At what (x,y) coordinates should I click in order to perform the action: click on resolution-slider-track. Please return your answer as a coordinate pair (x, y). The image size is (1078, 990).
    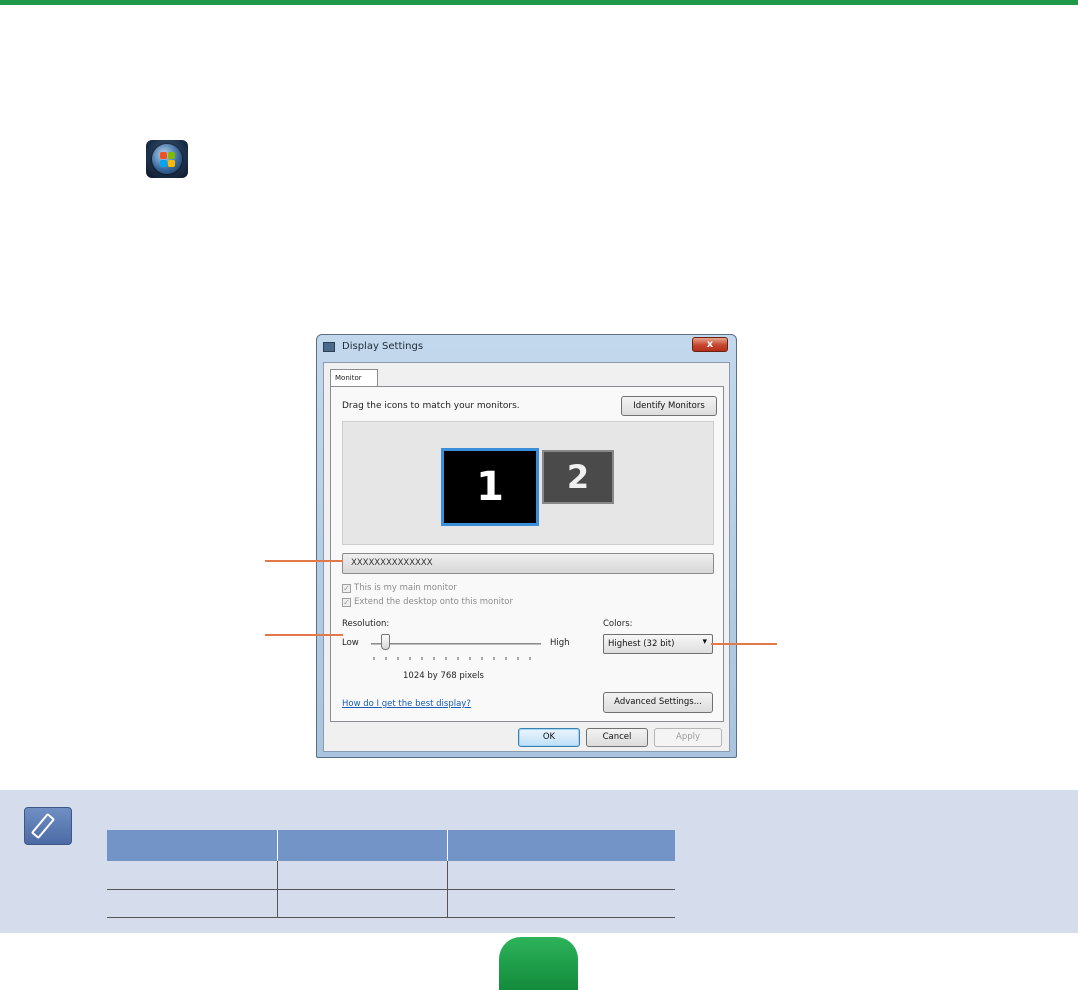
    Looking at the image, I should click on (456, 644).